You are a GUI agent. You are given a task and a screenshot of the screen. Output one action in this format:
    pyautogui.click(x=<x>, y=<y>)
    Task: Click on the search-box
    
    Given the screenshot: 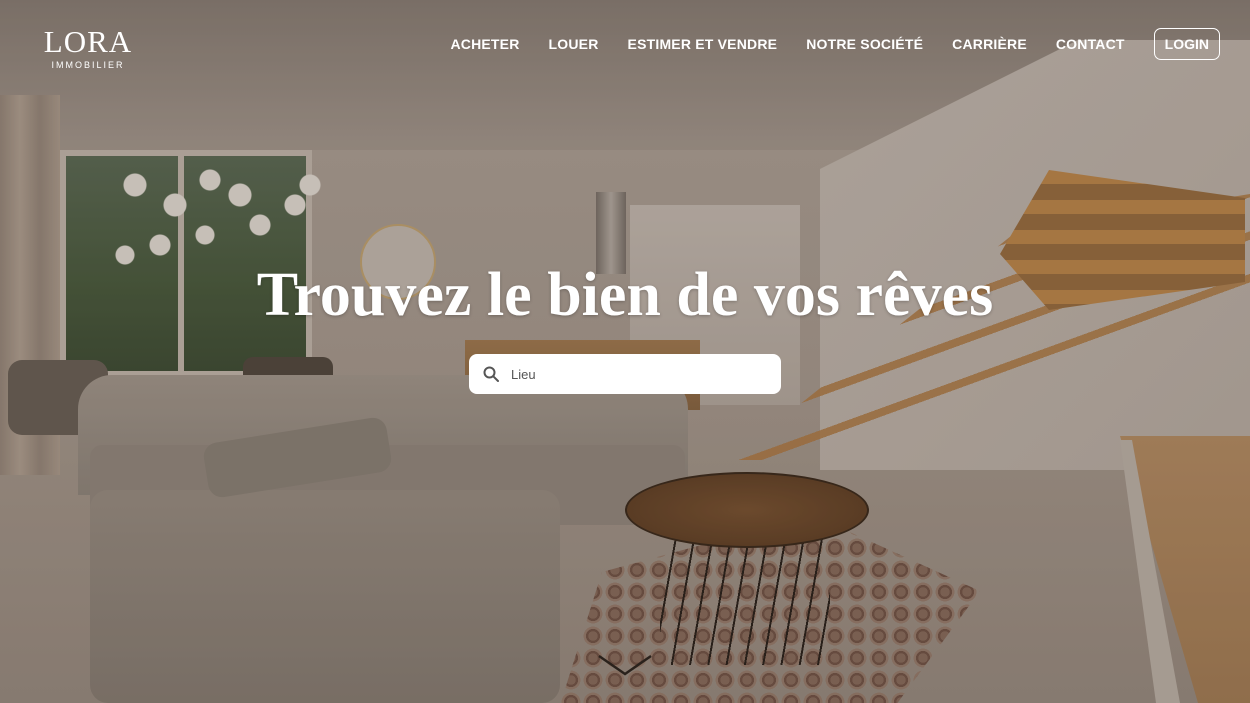 What is the action you would take?
    pyautogui.click(x=625, y=374)
    